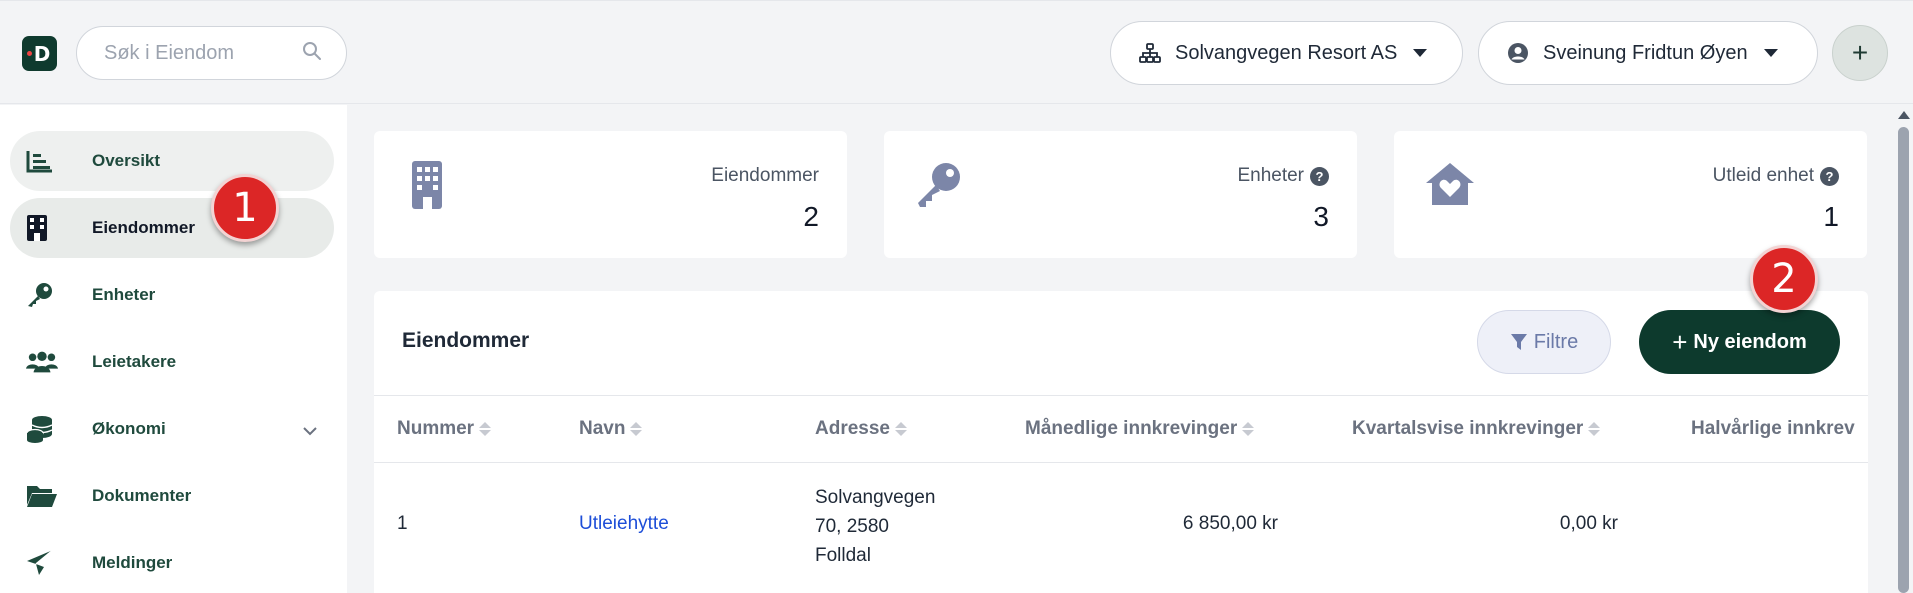 The width and height of the screenshot is (1913, 593). I want to click on sidebar-item-enheter: Enheter, so click(172, 295).